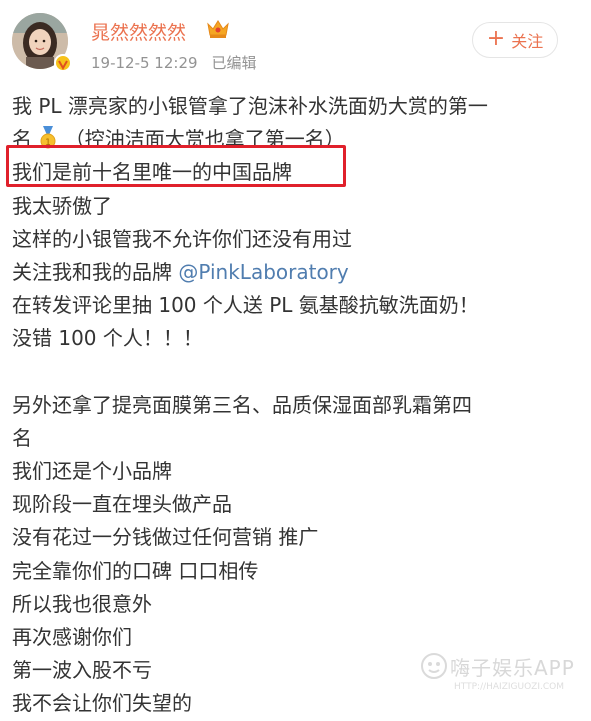 The image size is (591, 721). Describe the element at coordinates (509, 687) in the screenshot. I see `watermark-url: HTTP://HAIZIGUOZI.COM` at that location.